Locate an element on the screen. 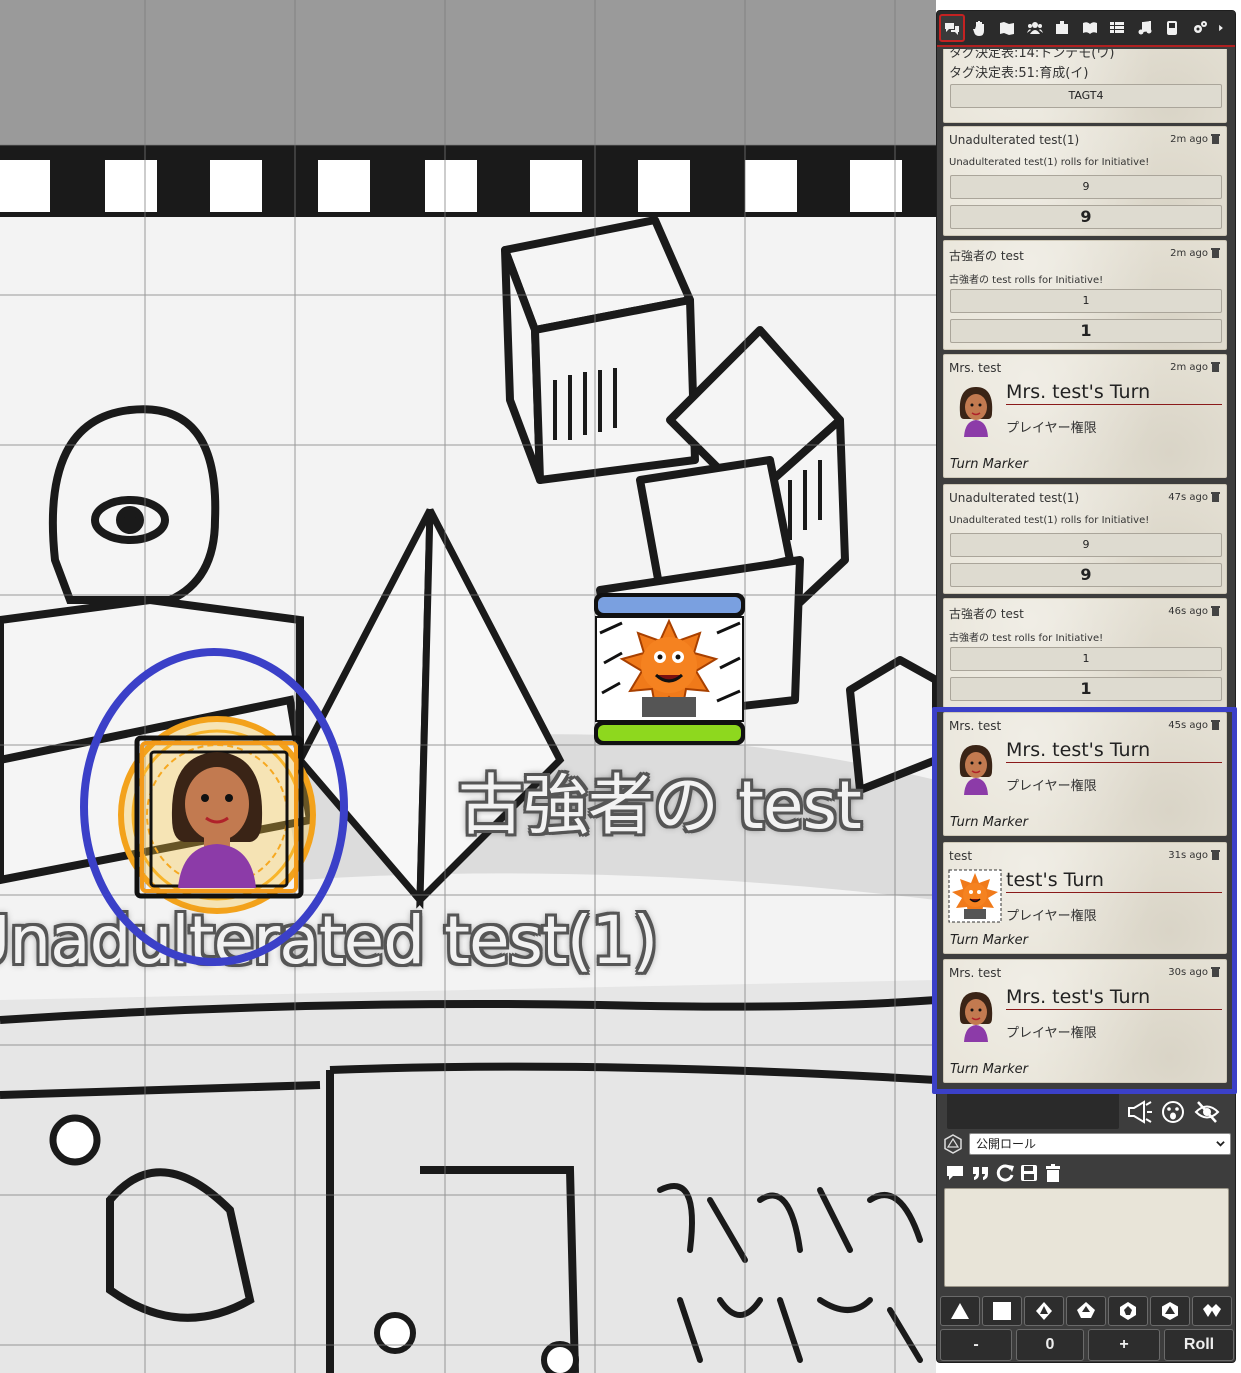  counter-value: 0 is located at coordinates (1050, 1345).